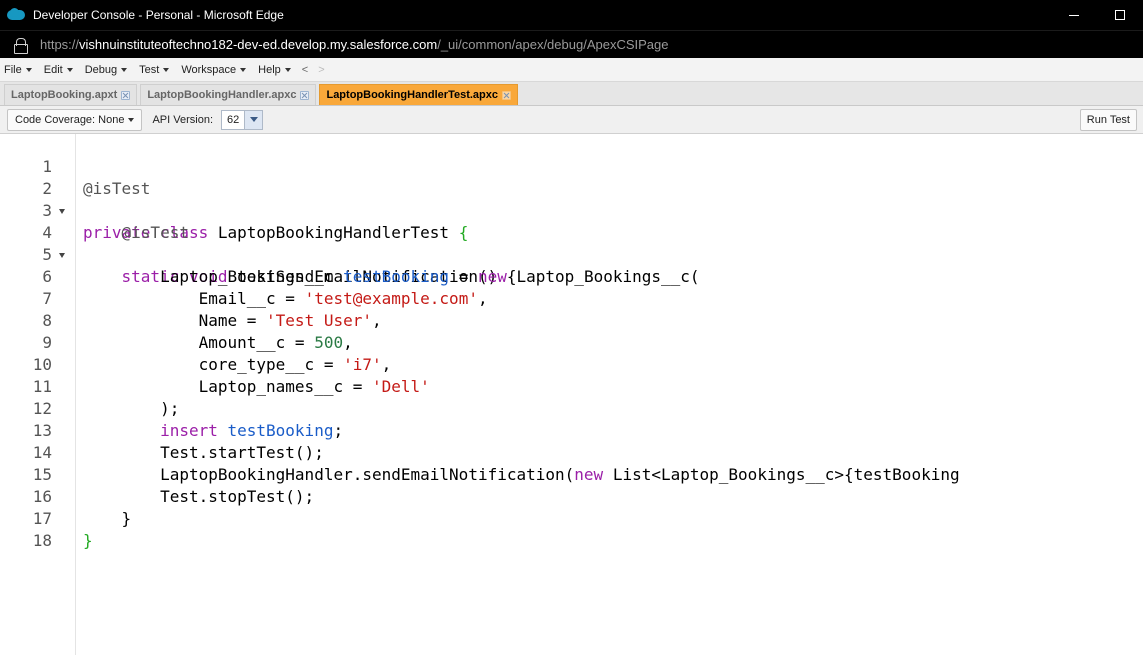 The height and width of the screenshot is (655, 1143). What do you see at coordinates (412, 95) in the screenshot?
I see `tab-label: LaptopBookingHandlerTest.apxc` at bounding box center [412, 95].